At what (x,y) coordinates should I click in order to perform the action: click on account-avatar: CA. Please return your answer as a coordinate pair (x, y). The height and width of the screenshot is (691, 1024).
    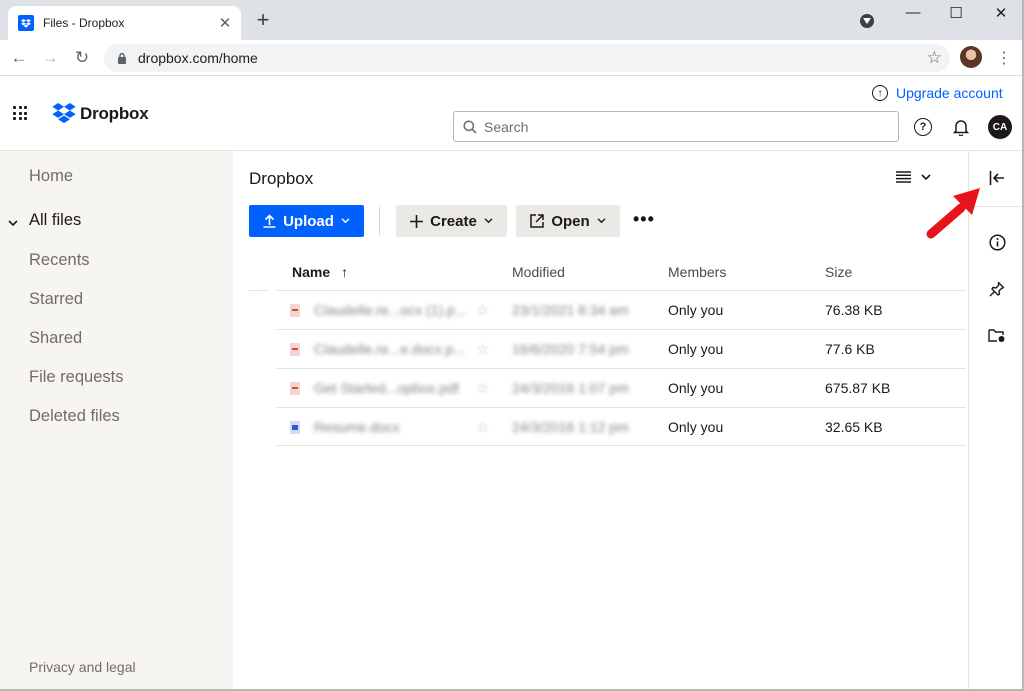
    Looking at the image, I should click on (1000, 127).